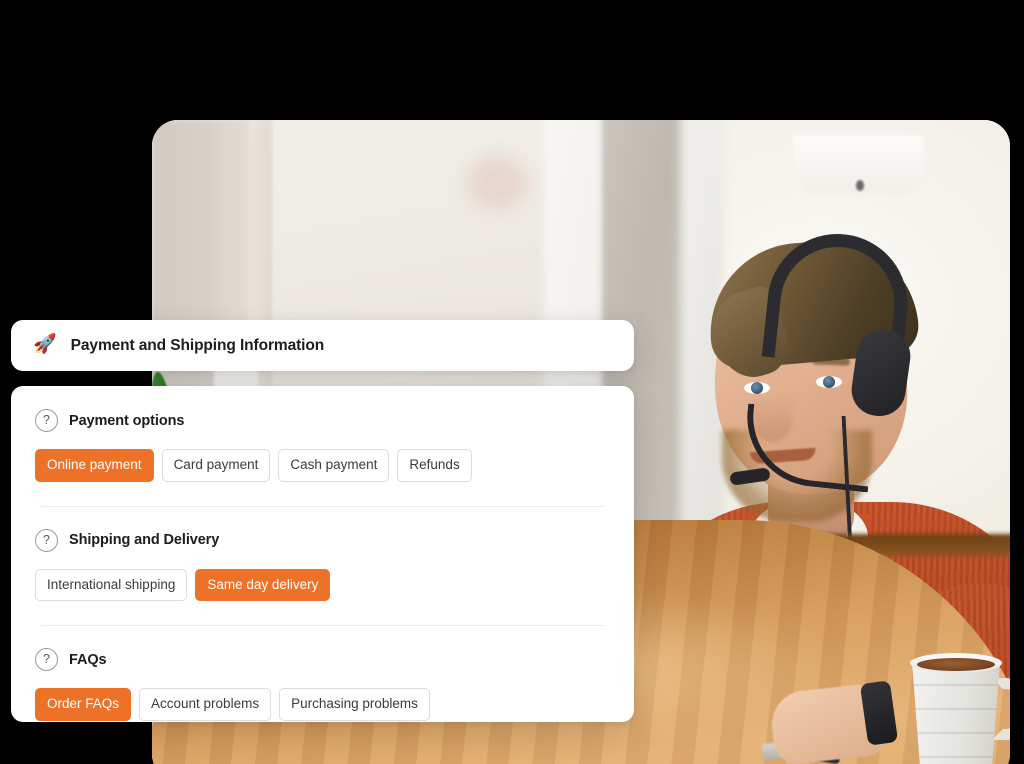 Image resolution: width=1024 pixels, height=764 pixels. What do you see at coordinates (88, 659) in the screenshot?
I see `section-title: FAQs` at bounding box center [88, 659].